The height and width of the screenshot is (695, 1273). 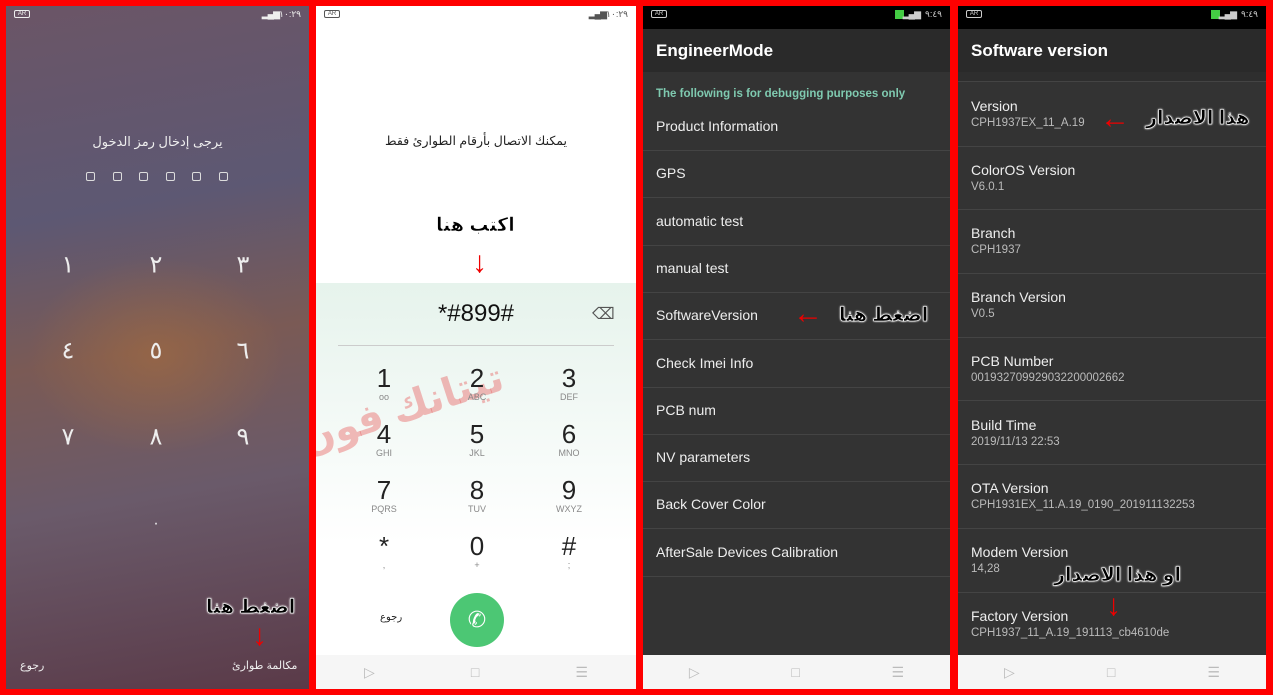 What do you see at coordinates (1112, 50) in the screenshot?
I see `page-title: Software version` at bounding box center [1112, 50].